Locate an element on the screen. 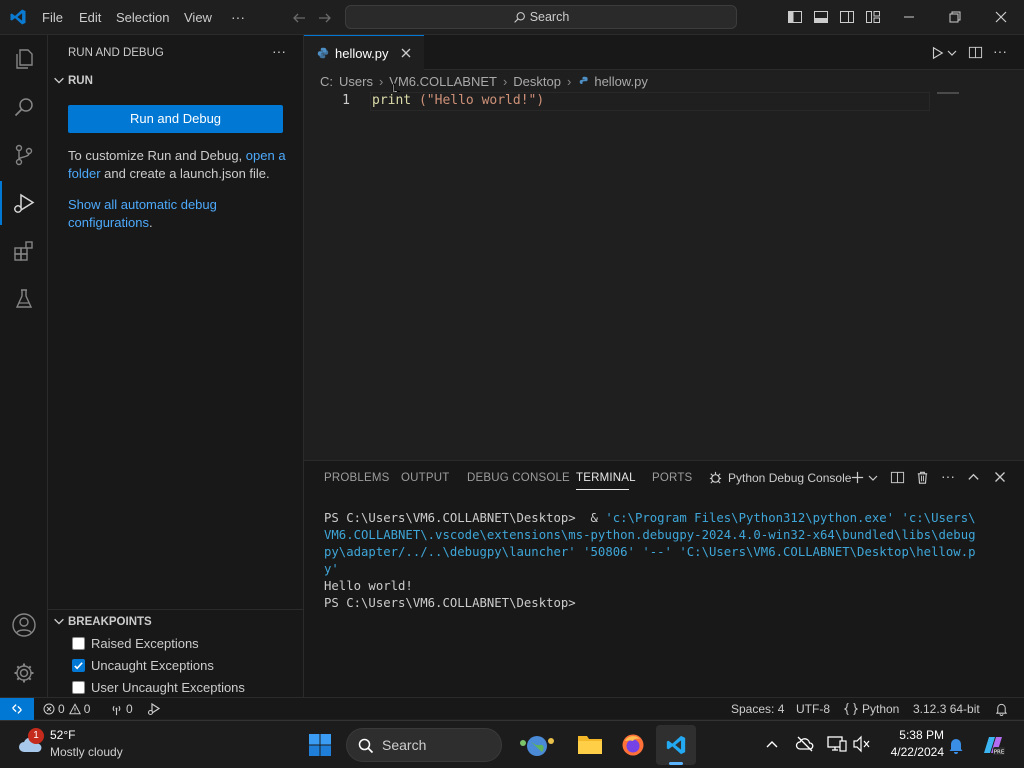 The image size is (1024, 768). terminal-prompt: PS C:\Users\VM6.COLLABNET\Desktop> is located at coordinates (669, 603).